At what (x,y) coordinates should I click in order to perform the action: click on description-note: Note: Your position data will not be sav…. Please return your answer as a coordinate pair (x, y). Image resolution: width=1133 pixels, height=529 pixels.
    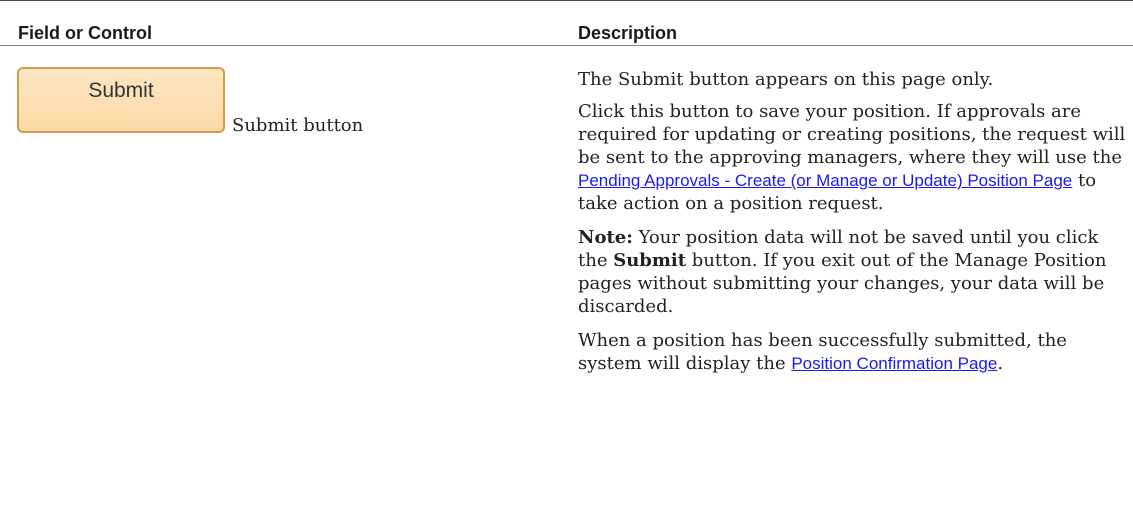
    Looking at the image, I should click on (852, 272).